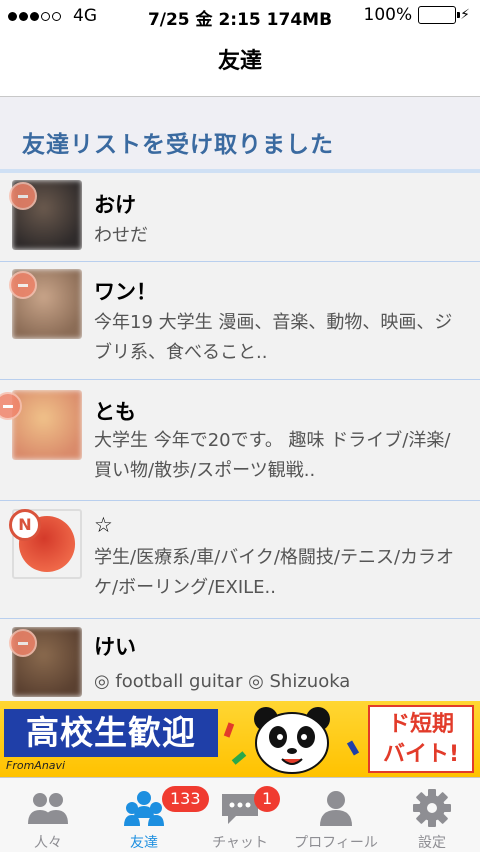  I want to click on tab-settings: 設定, so click(432, 815).